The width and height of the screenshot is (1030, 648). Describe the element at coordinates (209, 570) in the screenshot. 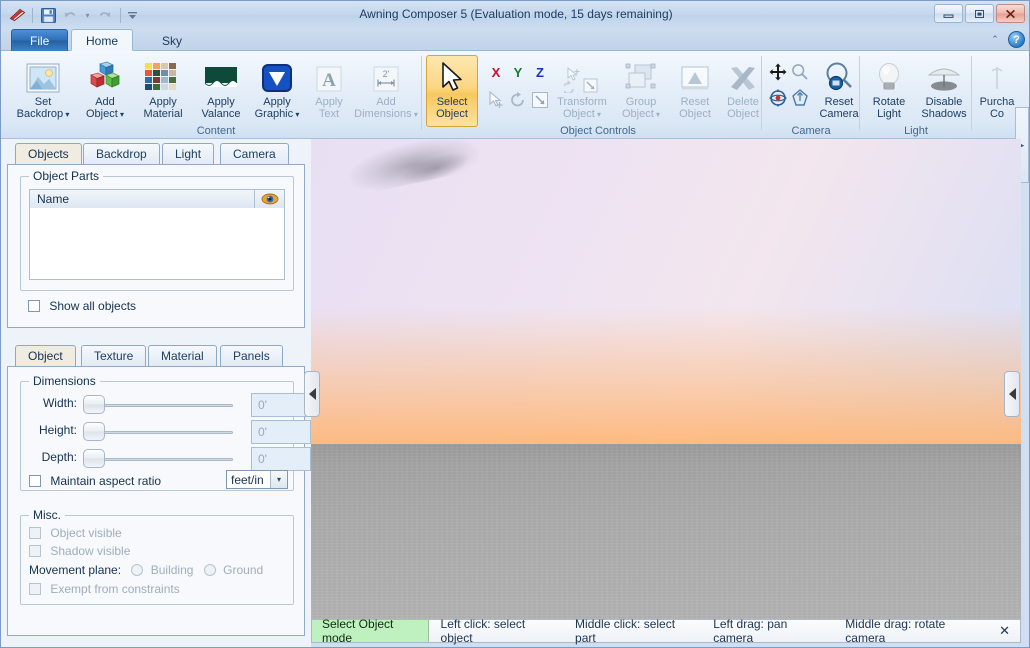

I see `movement-plane-ground-radio` at that location.